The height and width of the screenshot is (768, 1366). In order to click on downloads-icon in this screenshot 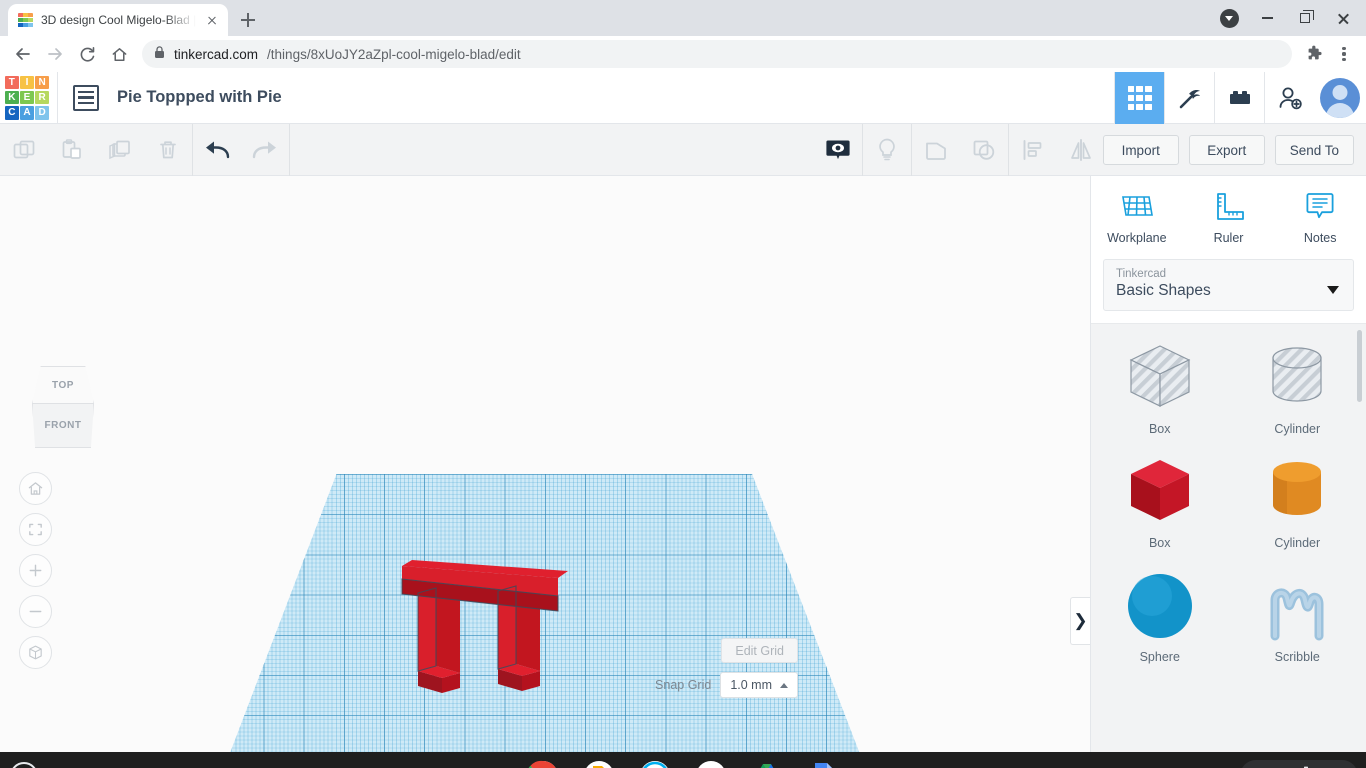, I will do `click(1229, 18)`.